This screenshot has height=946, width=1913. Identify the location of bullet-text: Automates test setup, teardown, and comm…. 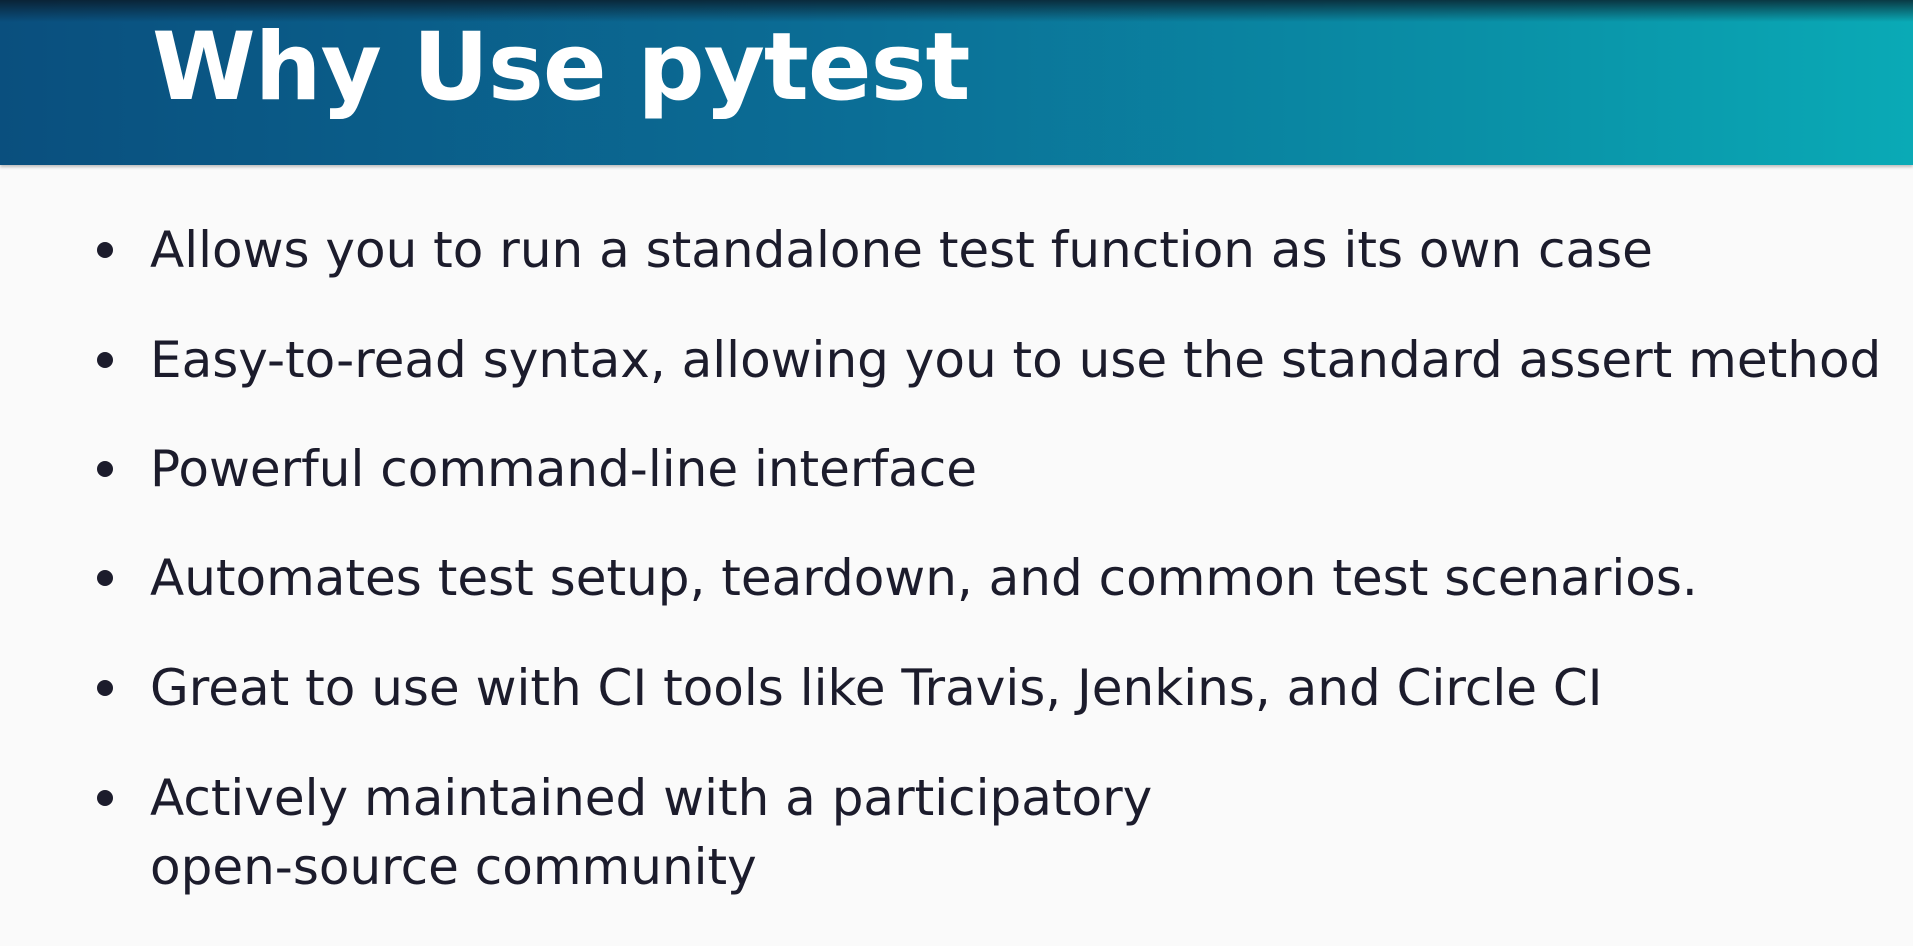
(924, 578).